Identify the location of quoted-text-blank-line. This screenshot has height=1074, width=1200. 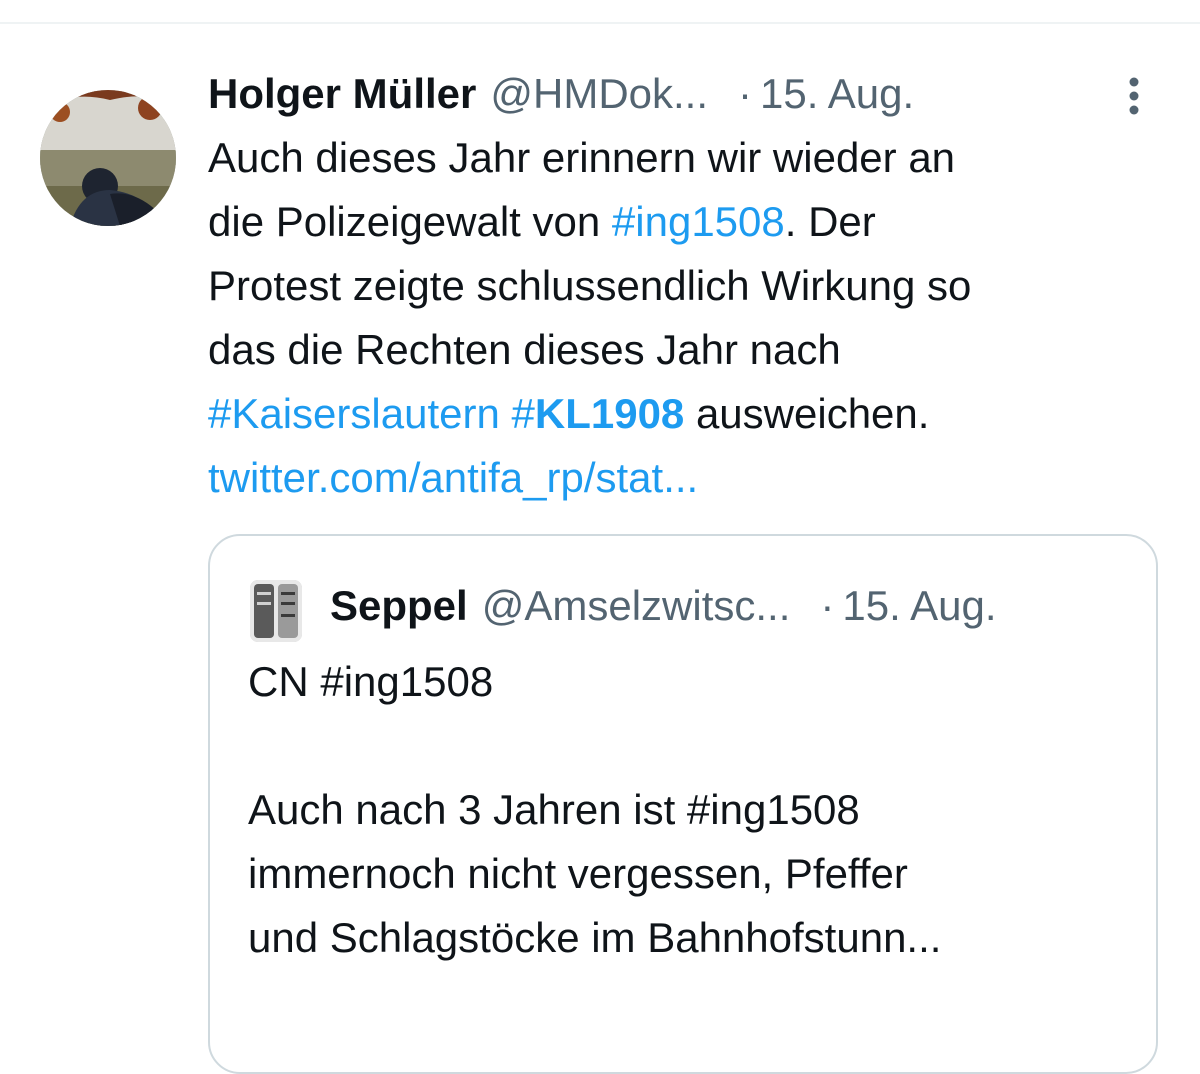
(688, 746).